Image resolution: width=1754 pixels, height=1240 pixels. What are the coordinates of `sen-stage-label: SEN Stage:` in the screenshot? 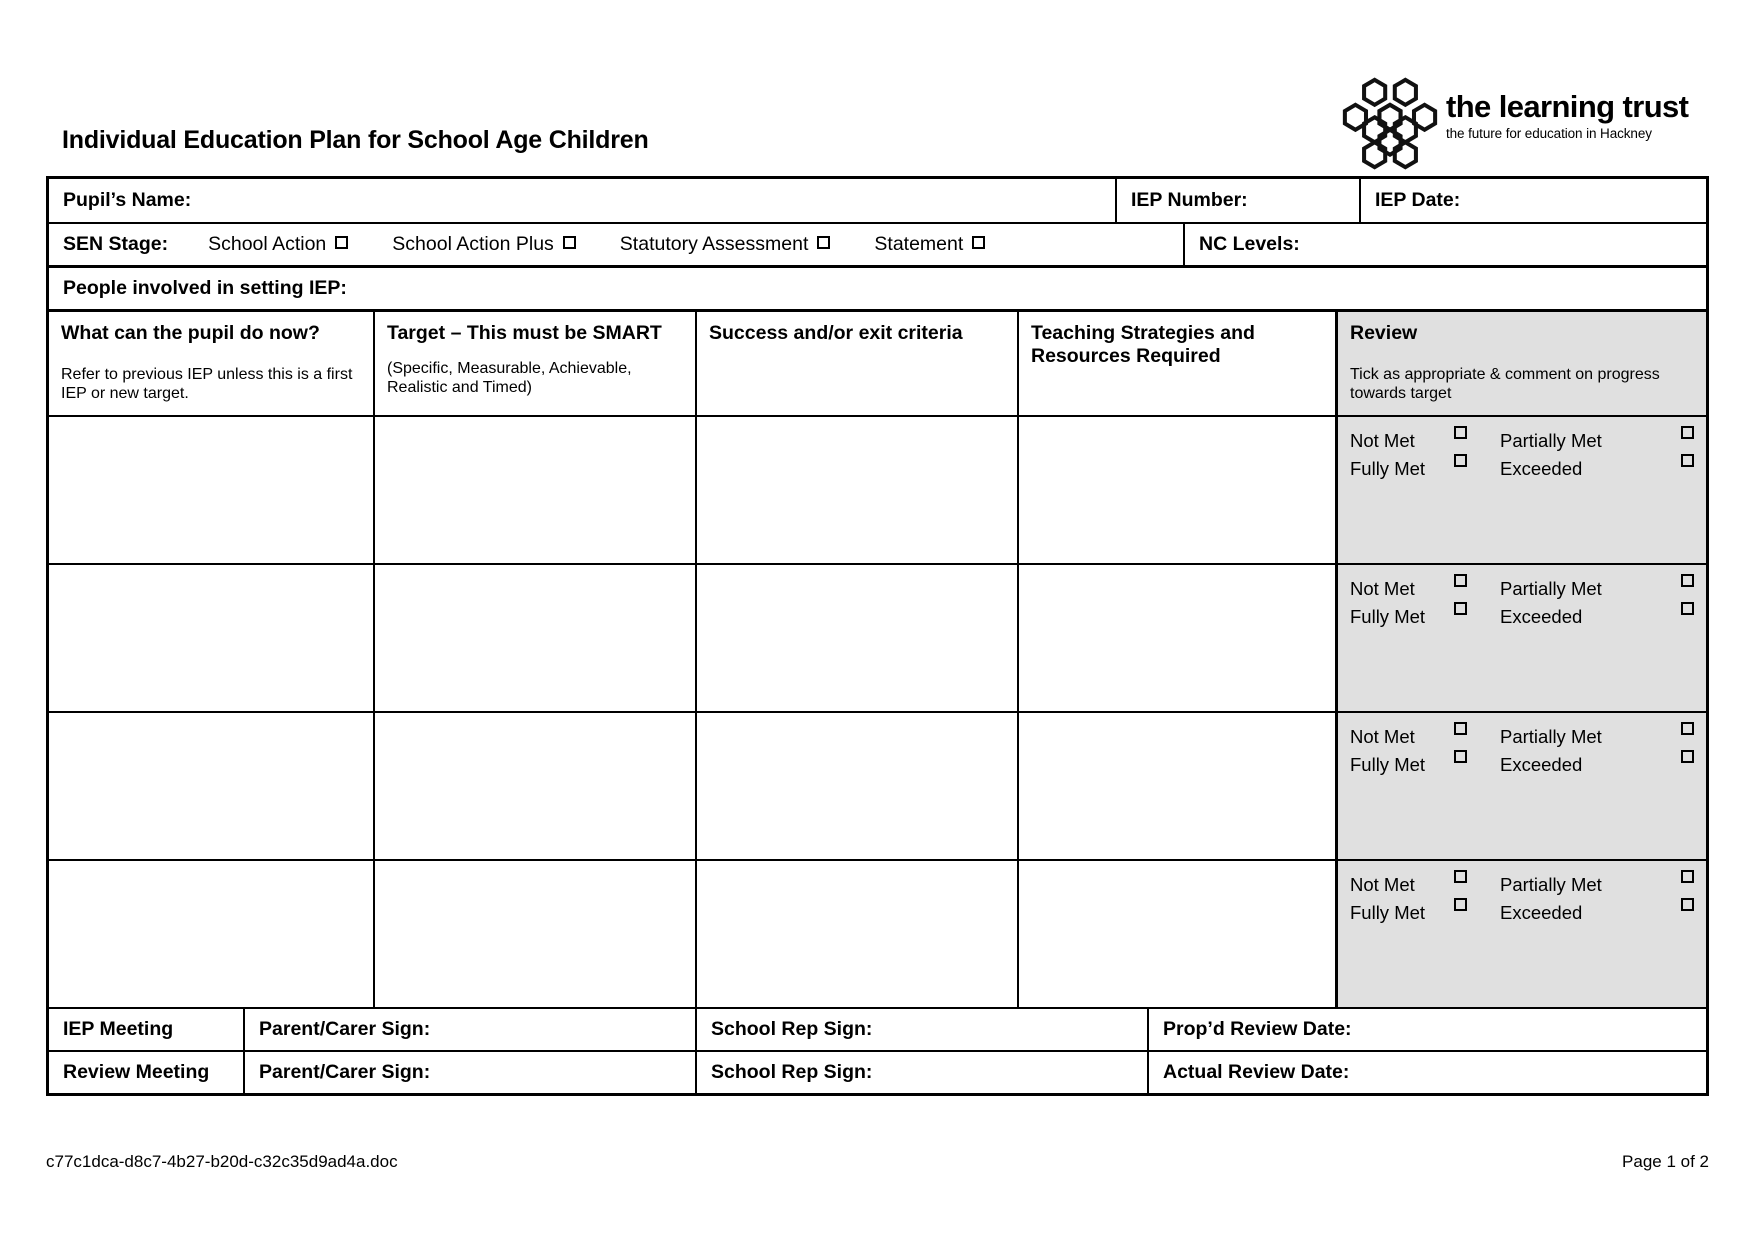 It's located at (116, 244).